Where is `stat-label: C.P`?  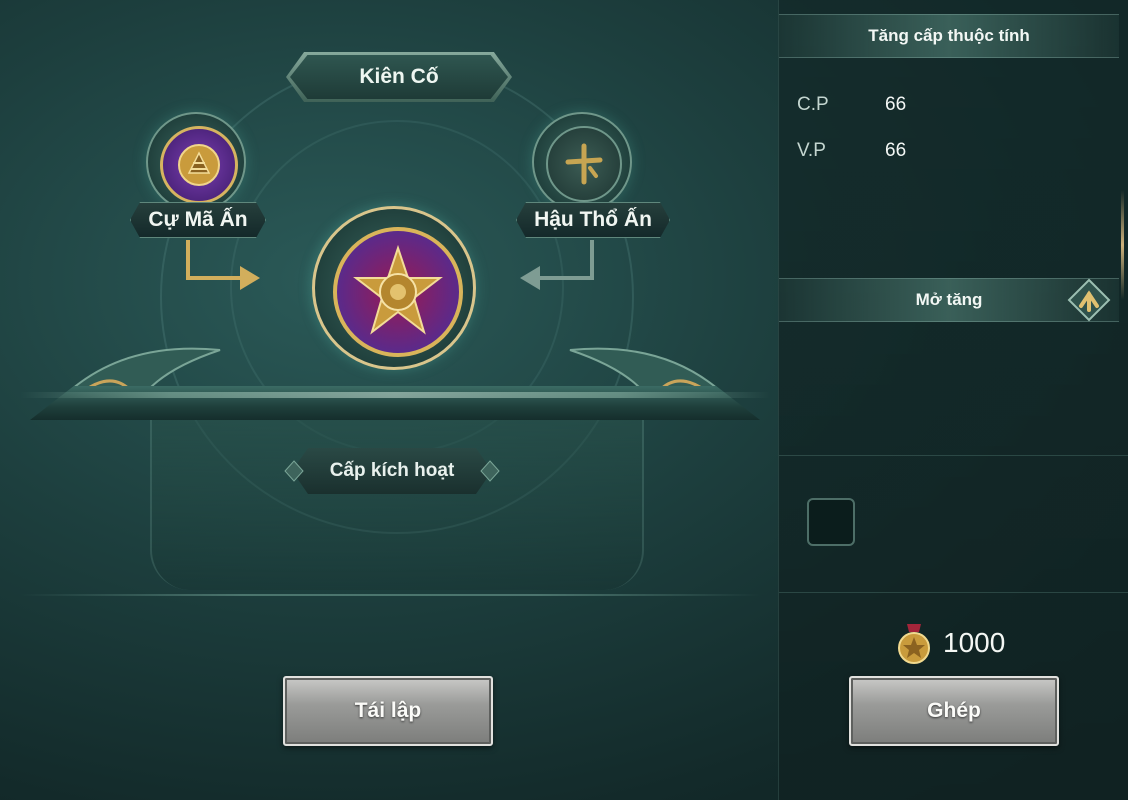
stat-label: C.P is located at coordinates (813, 104).